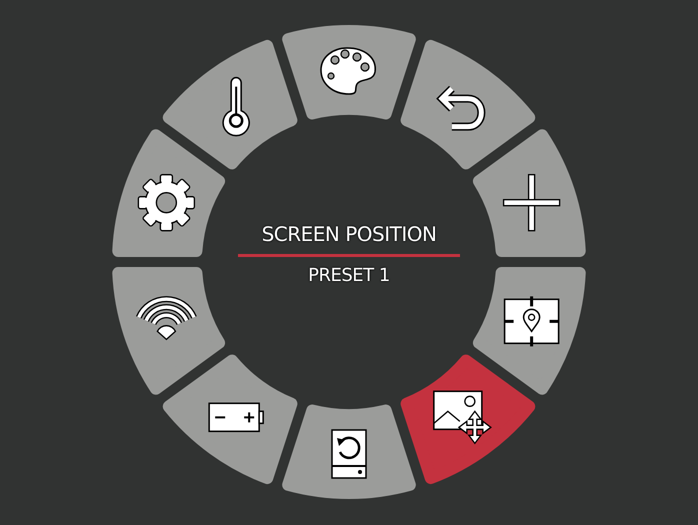 This screenshot has height=525, width=698. What do you see at coordinates (349, 275) in the screenshot?
I see `menu-subtitle: PRESET 1` at bounding box center [349, 275].